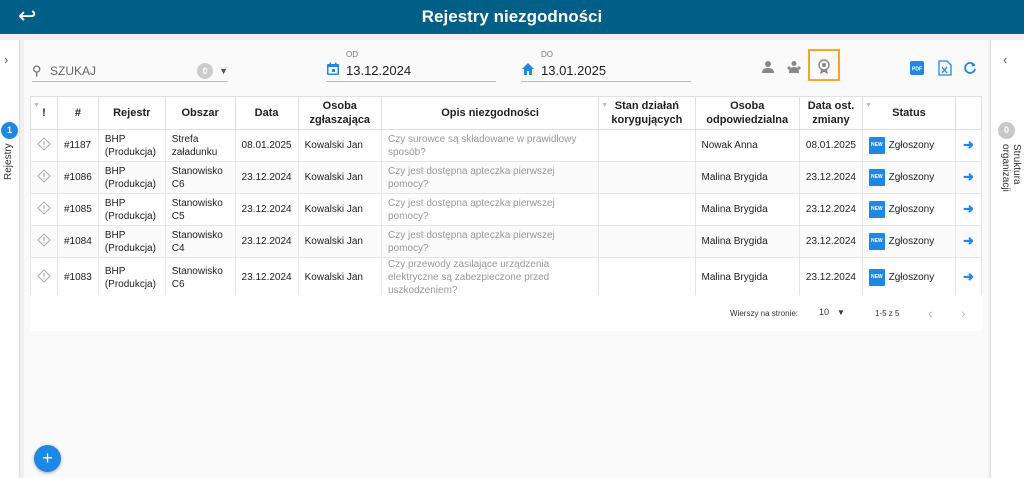  I want to click on chevron-down-icon: ▼, so click(223, 71).